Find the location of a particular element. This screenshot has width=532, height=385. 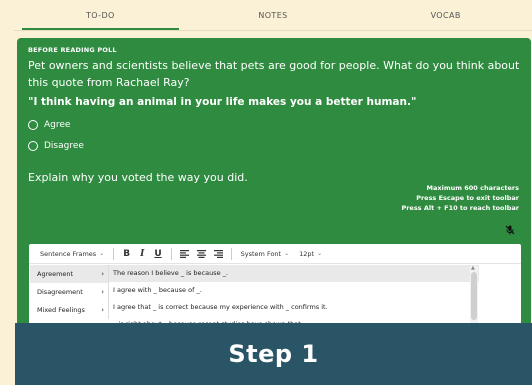

option-disagree: Disagree is located at coordinates (56, 146).